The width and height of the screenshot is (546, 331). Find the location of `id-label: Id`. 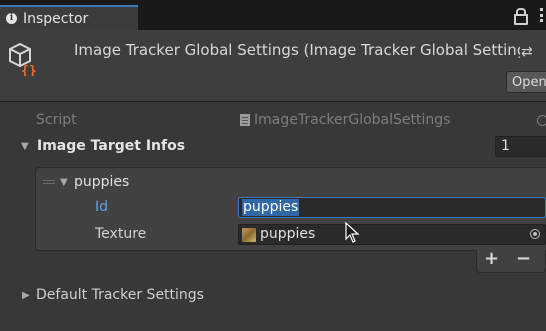

id-label: Id is located at coordinates (102, 207).